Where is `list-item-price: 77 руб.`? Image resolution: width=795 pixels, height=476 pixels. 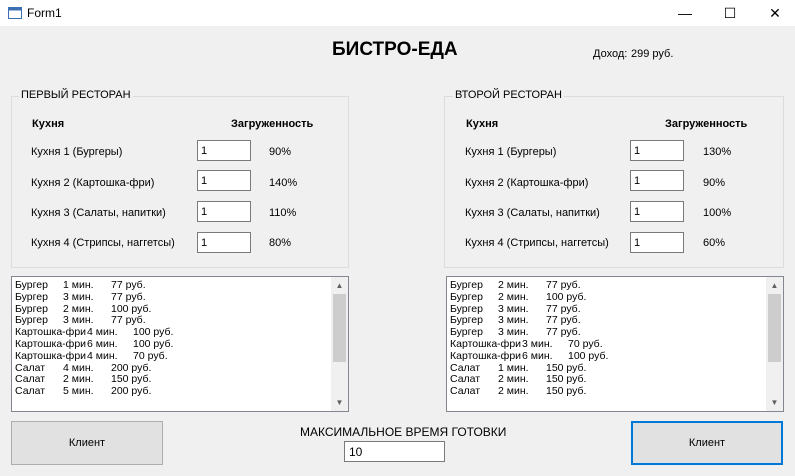 list-item-price: 77 руб. is located at coordinates (128, 296).